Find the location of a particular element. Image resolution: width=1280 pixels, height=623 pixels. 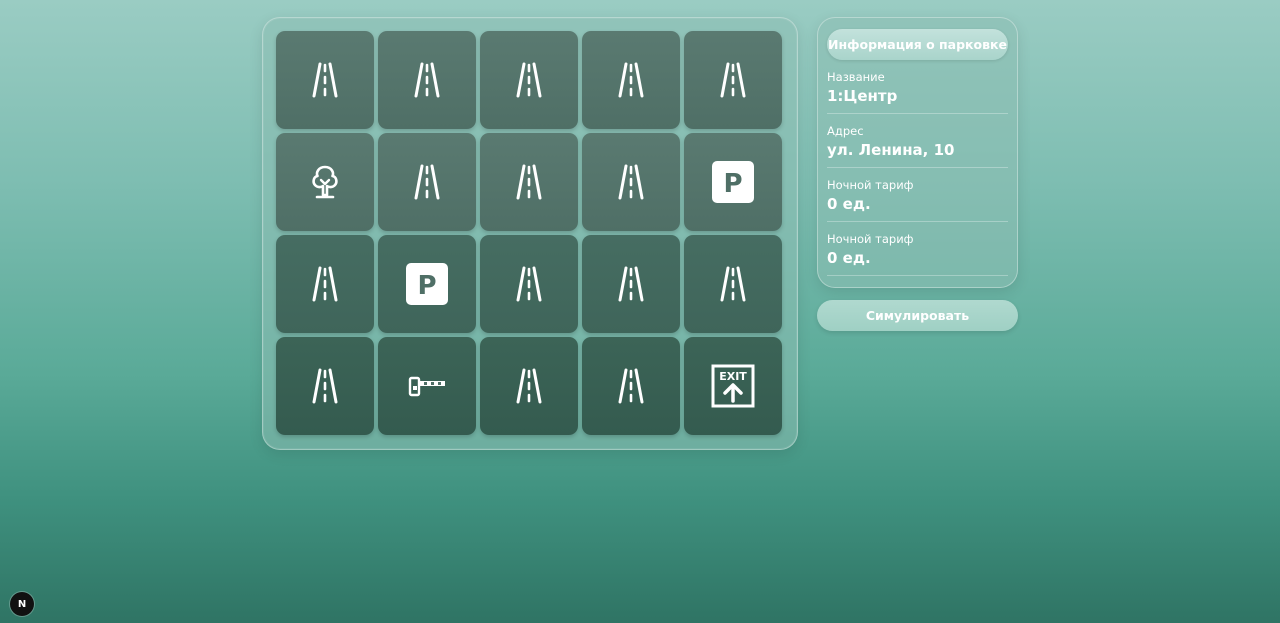

exit-icon: EXIT is located at coordinates (733, 386).